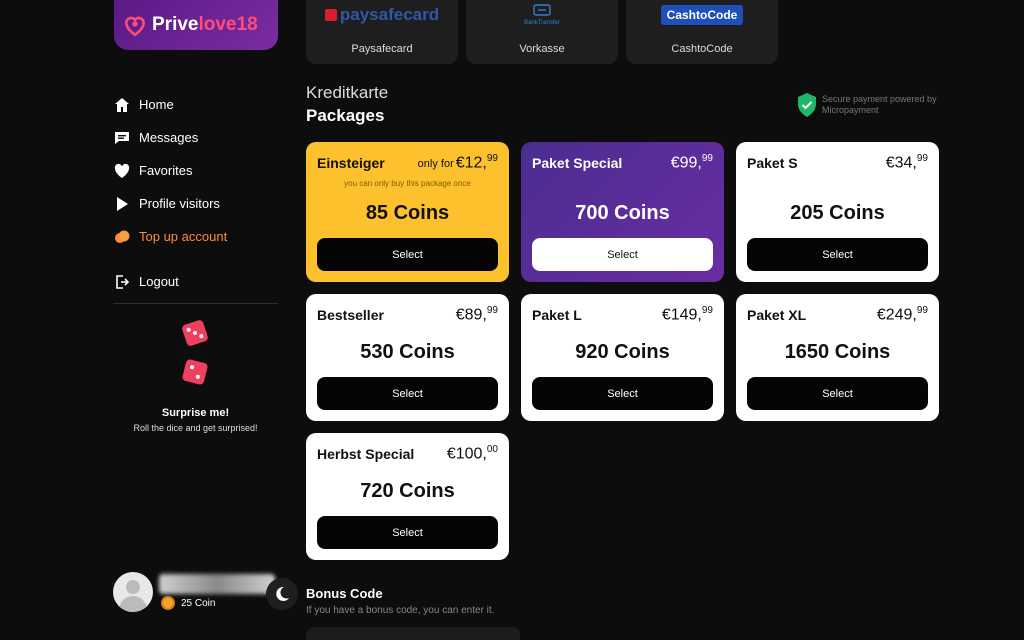  What do you see at coordinates (476, 314) in the screenshot?
I see `package-price: €89,99` at bounding box center [476, 314].